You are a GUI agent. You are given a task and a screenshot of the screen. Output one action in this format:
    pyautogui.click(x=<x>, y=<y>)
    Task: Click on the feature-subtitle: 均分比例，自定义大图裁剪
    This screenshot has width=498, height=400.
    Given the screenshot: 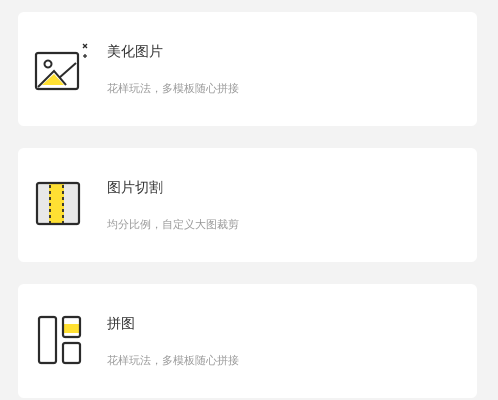 What is the action you would take?
    pyautogui.click(x=173, y=224)
    